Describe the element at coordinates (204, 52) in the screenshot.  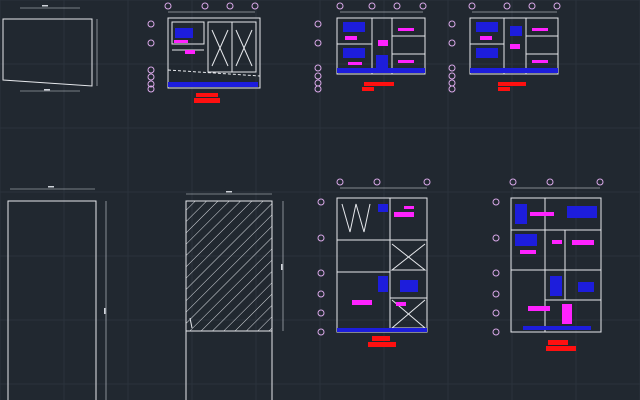
I see `ground-floor-plan-a` at that location.